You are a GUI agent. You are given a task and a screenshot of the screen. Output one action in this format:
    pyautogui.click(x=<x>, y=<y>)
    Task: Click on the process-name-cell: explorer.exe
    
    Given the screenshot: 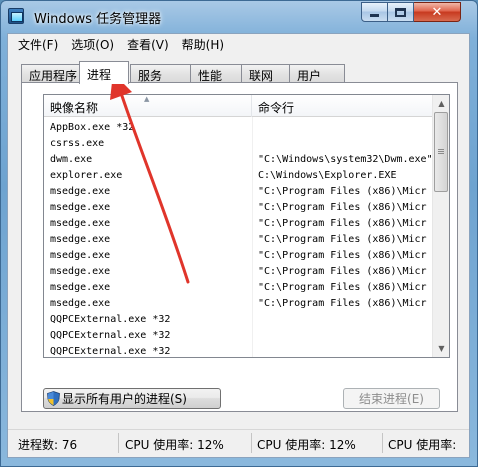 What is the action you would take?
    pyautogui.click(x=86, y=175)
    